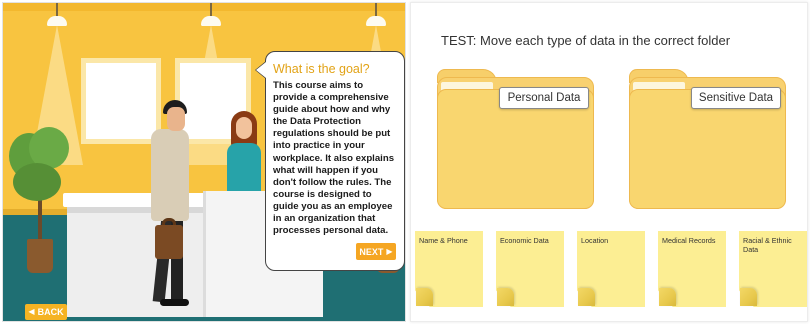  Describe the element at coordinates (524, 240) in the screenshot. I see `sticky-note-label: Economic Data` at that location.